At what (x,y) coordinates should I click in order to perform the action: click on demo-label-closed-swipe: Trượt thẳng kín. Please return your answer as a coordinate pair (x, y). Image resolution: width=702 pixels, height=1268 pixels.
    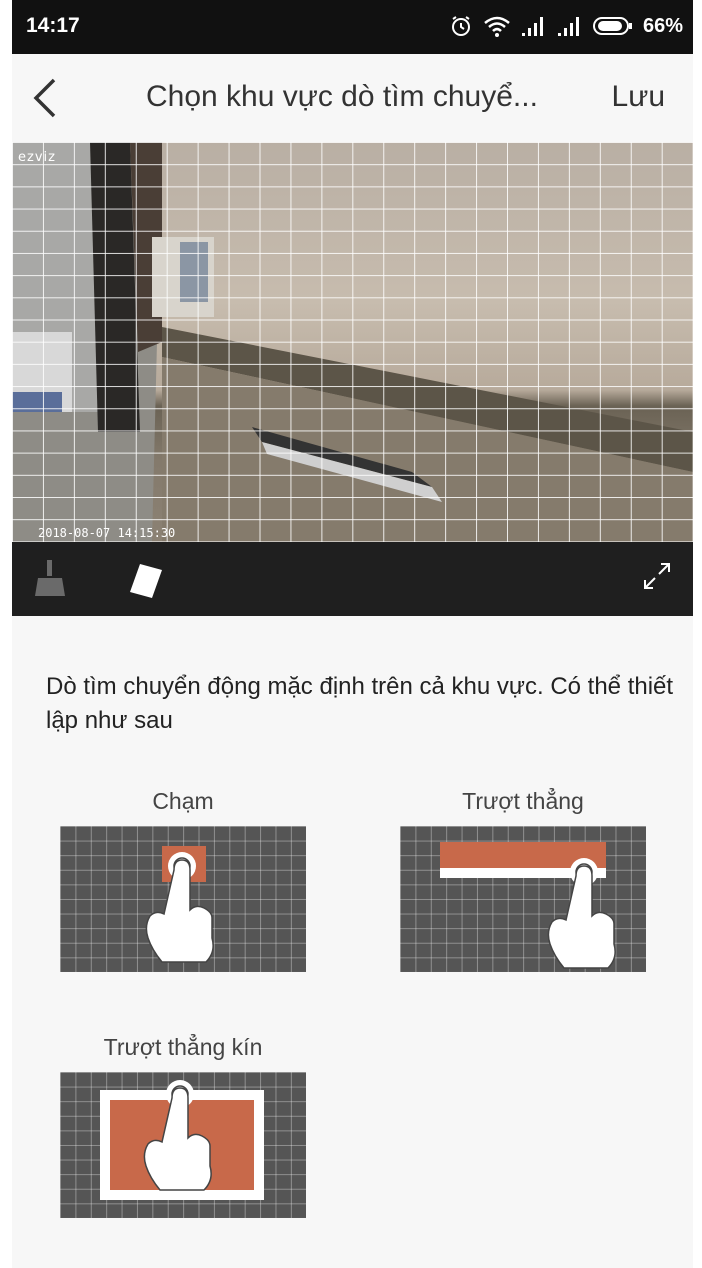
    Looking at the image, I should click on (183, 1047).